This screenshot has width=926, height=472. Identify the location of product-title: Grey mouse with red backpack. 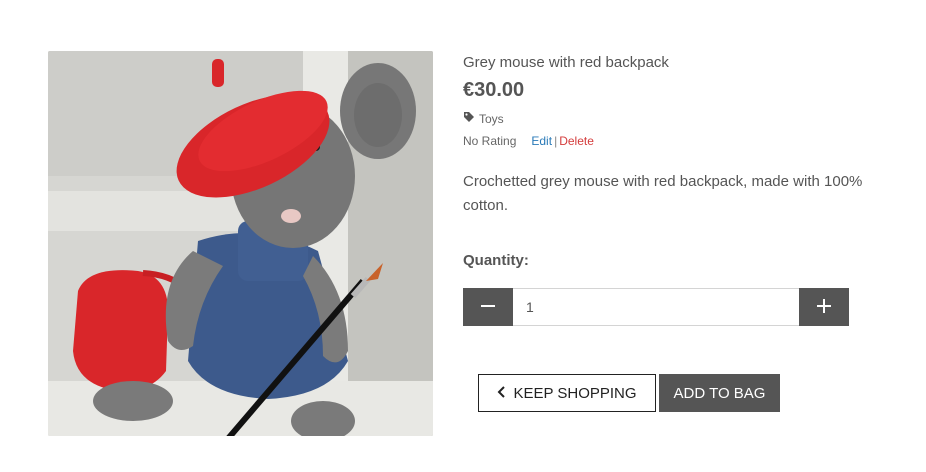
(566, 62).